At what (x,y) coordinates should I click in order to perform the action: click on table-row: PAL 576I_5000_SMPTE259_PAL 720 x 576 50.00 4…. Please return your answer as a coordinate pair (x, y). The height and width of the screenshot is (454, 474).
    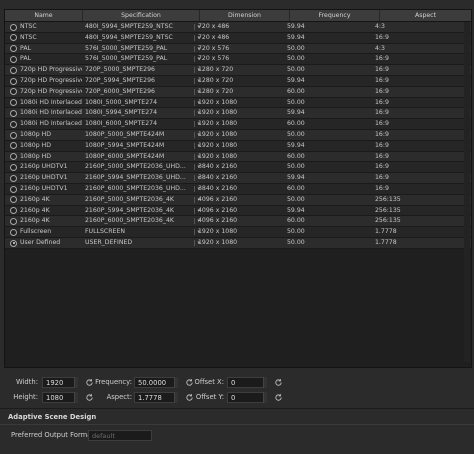
    Looking at the image, I should click on (238, 49).